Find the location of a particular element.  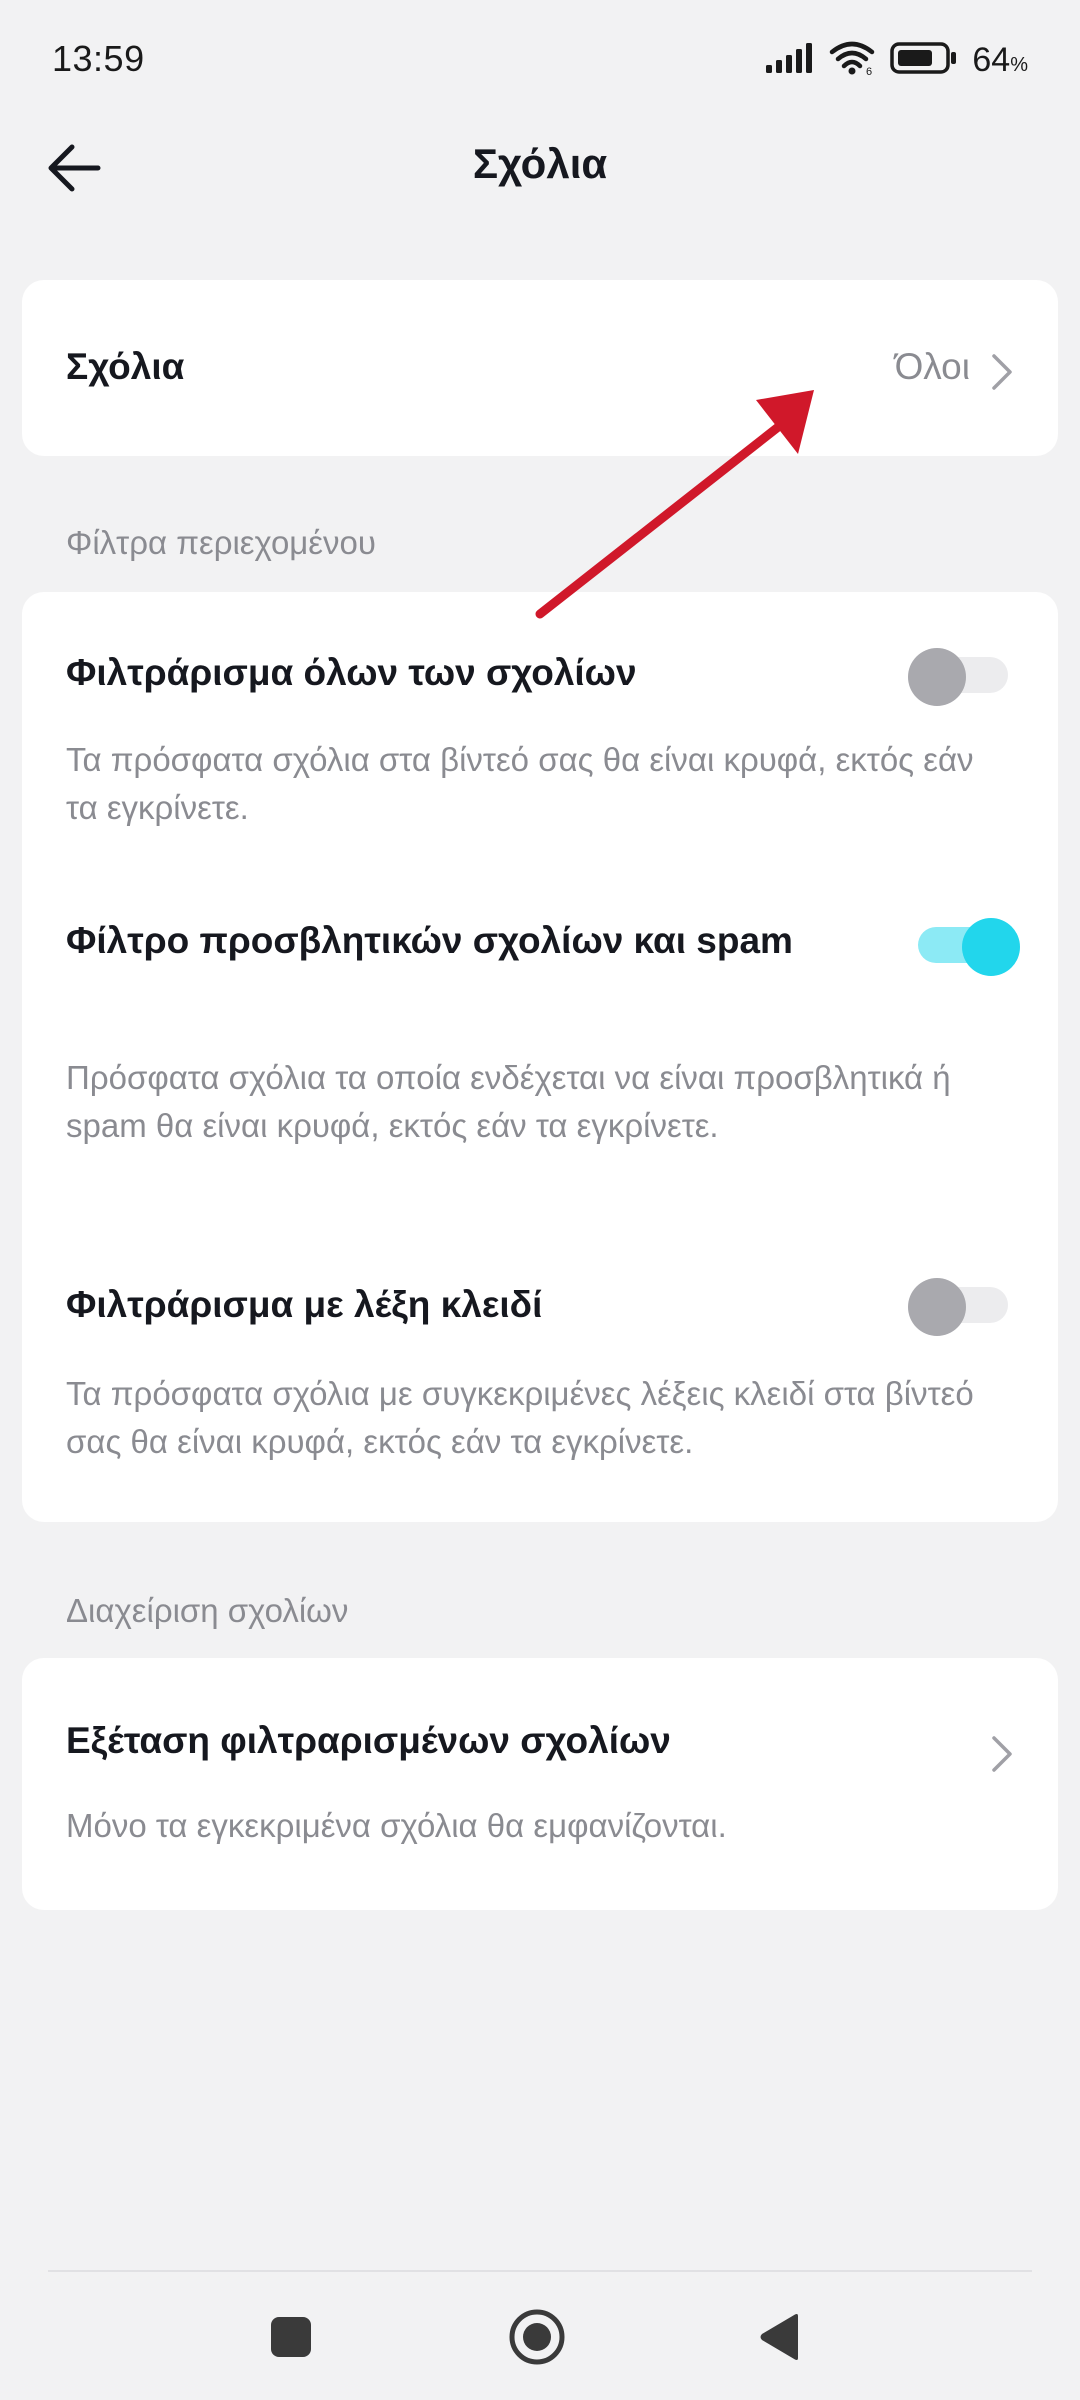

filter-offensive-spam-title: Φίλτρο προσβλητικών σχολίων και spam is located at coordinates (429, 940).